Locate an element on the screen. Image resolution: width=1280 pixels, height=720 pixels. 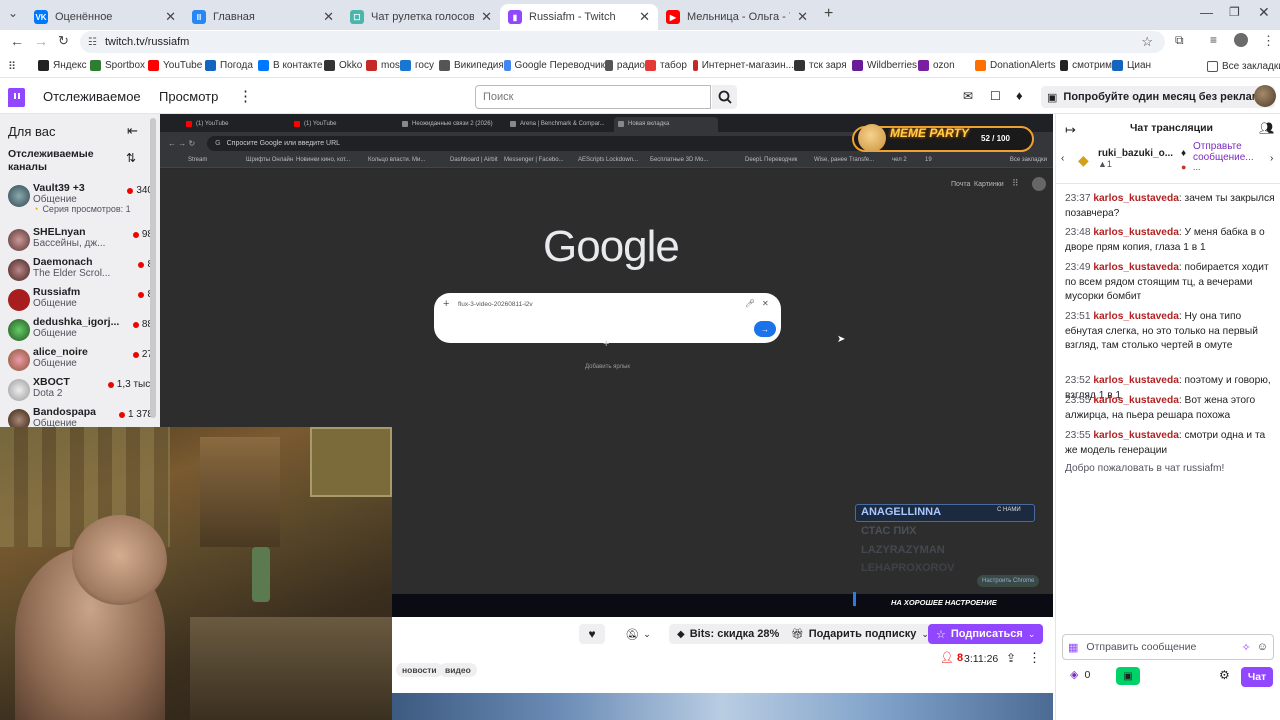
followed-channel: DaemonachThe Elder Scrol...8 is located at coordinates (80, 271).